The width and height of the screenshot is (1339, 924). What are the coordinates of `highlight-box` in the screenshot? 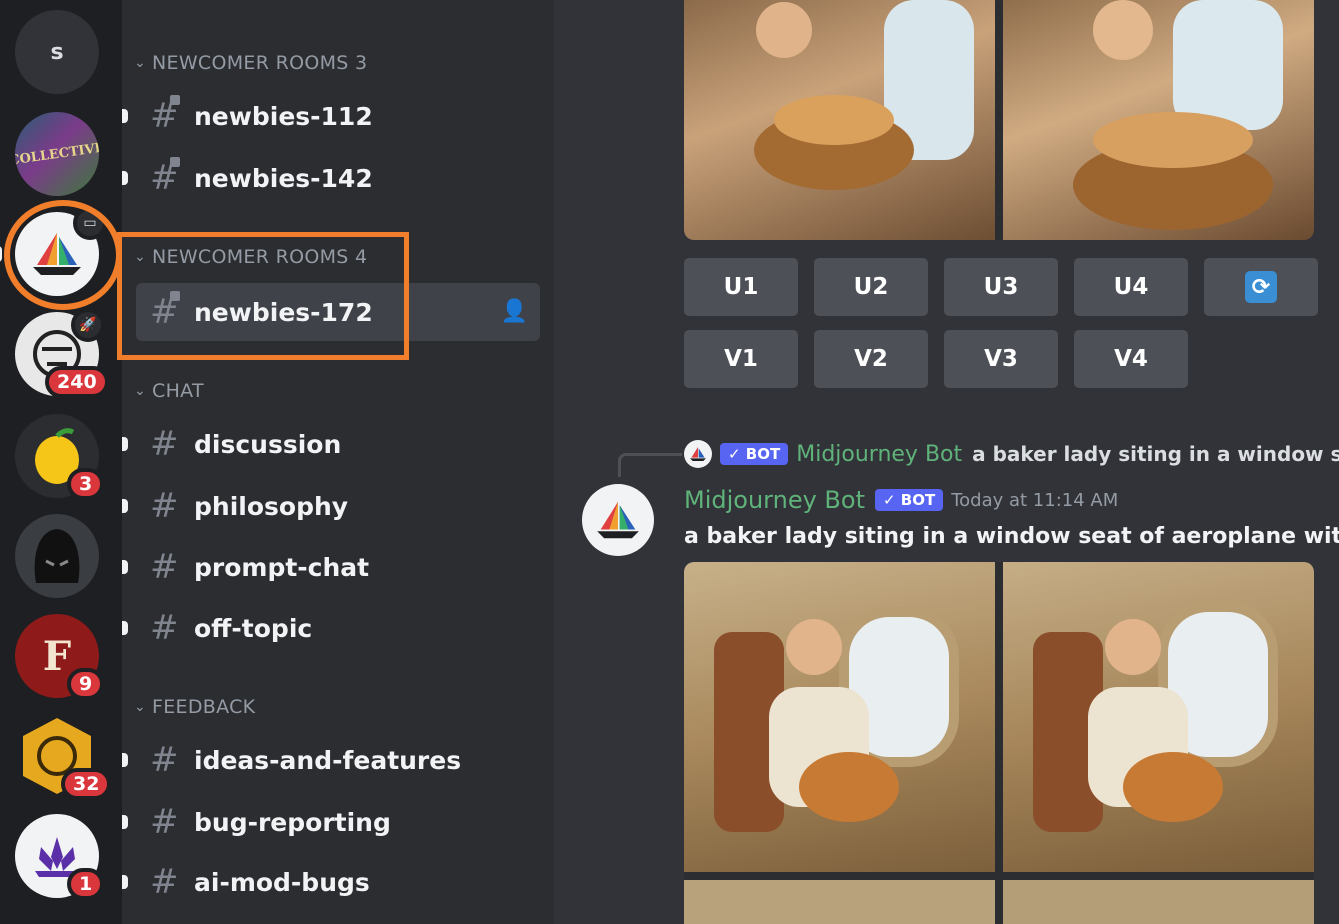 It's located at (263, 296).